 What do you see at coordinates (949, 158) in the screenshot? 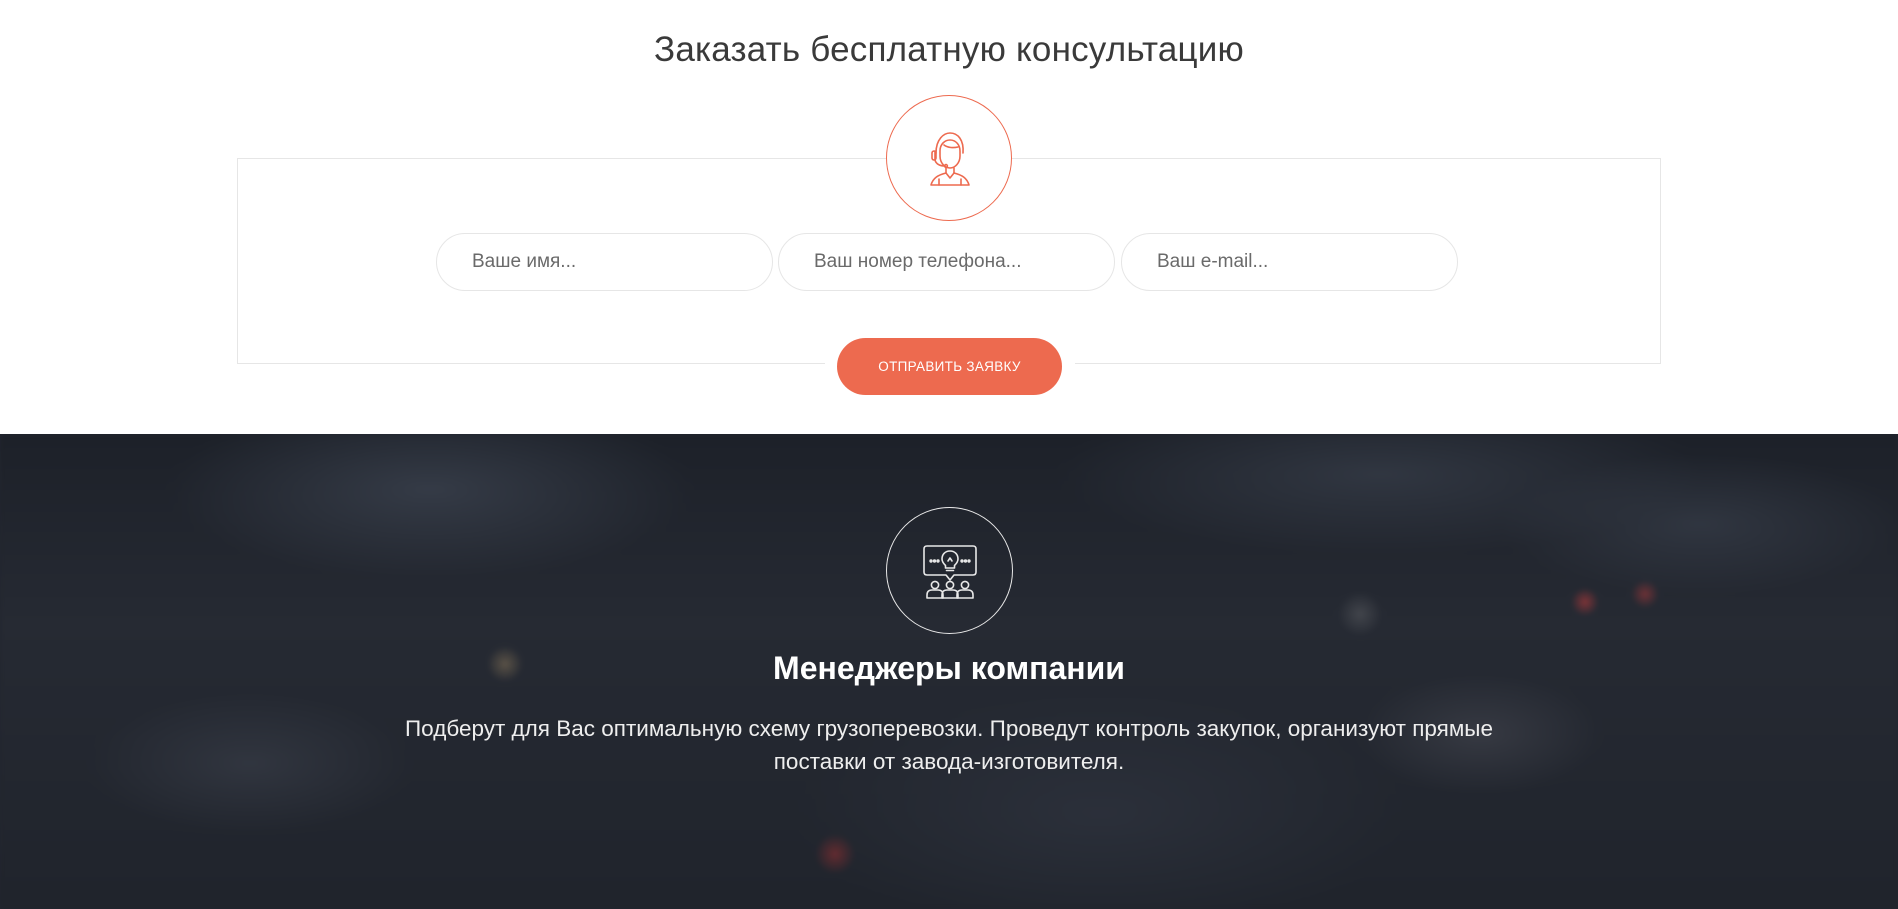
I see `operator-headset-icon` at bounding box center [949, 158].